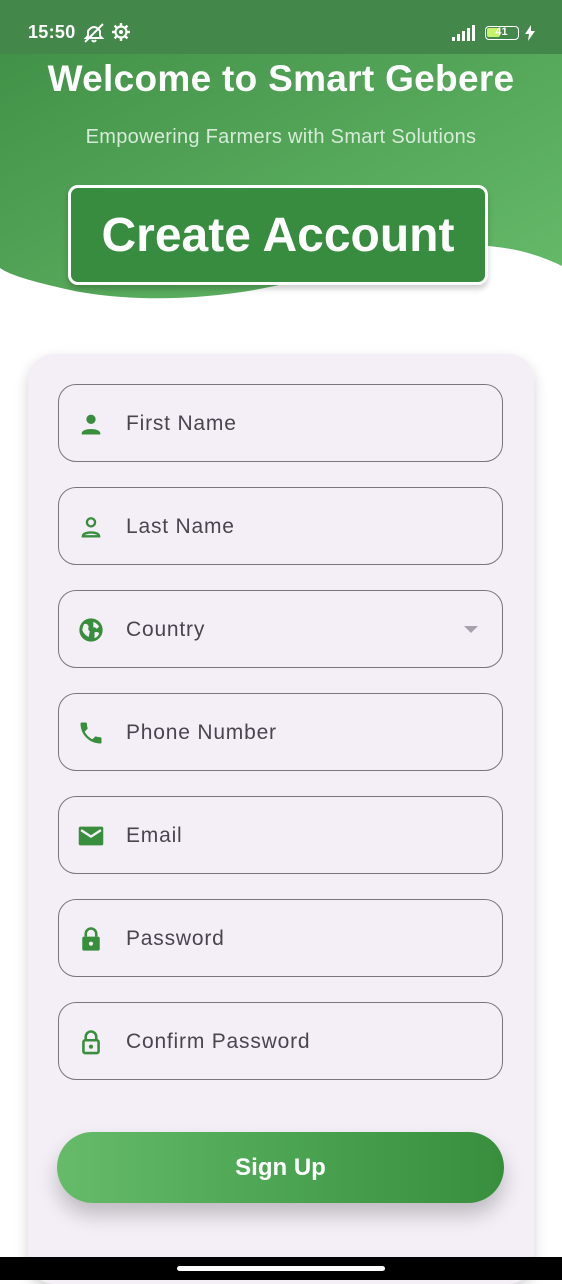 This screenshot has width=562, height=1284. What do you see at coordinates (281, 27) in the screenshot?
I see `status-bar: 15:50 41` at bounding box center [281, 27].